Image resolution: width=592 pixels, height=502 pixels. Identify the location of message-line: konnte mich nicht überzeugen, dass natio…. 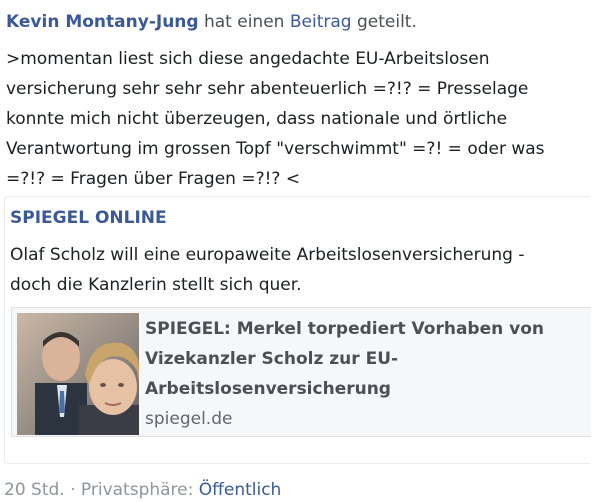
(257, 119).